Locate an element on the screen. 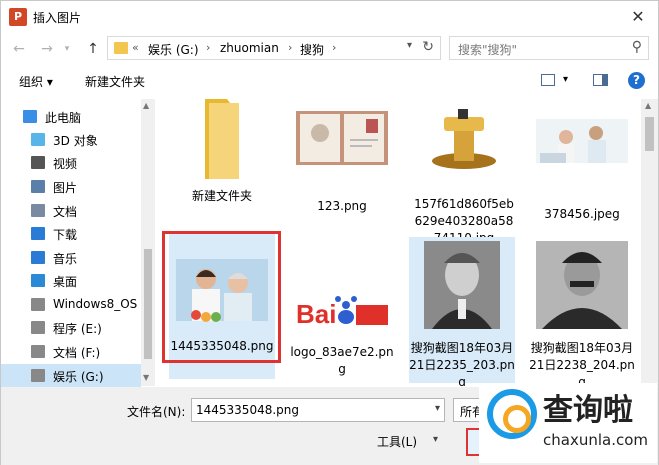  file-tile: 378456.jpeg is located at coordinates (582, 161).